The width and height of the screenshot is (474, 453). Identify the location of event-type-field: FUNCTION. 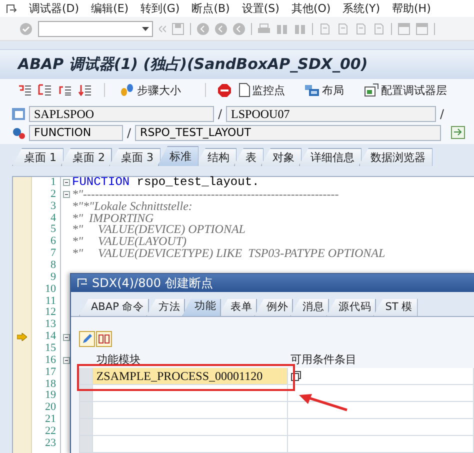
(76, 132).